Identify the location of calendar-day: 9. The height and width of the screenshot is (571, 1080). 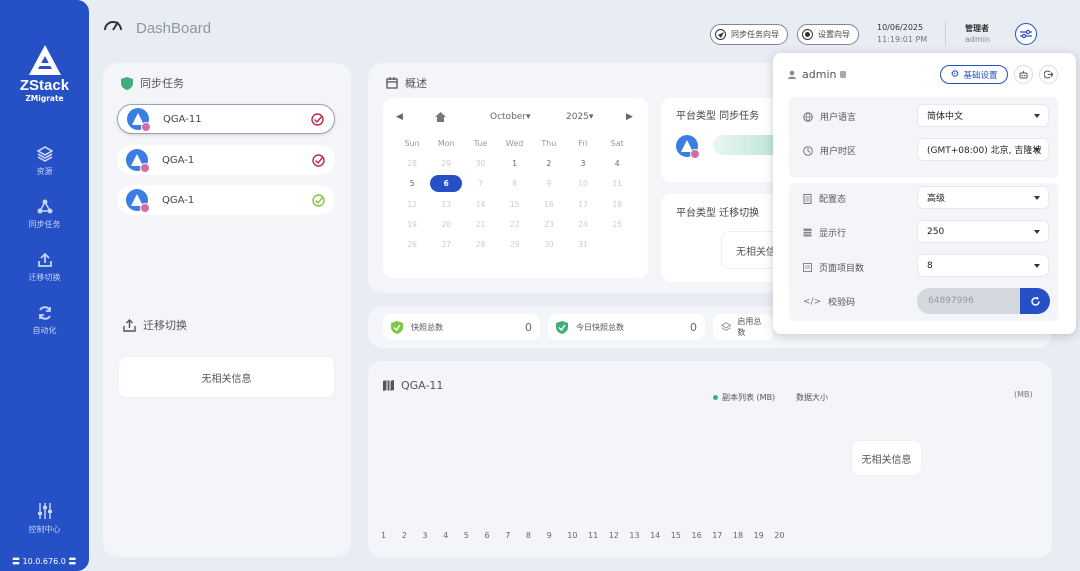
(549, 183).